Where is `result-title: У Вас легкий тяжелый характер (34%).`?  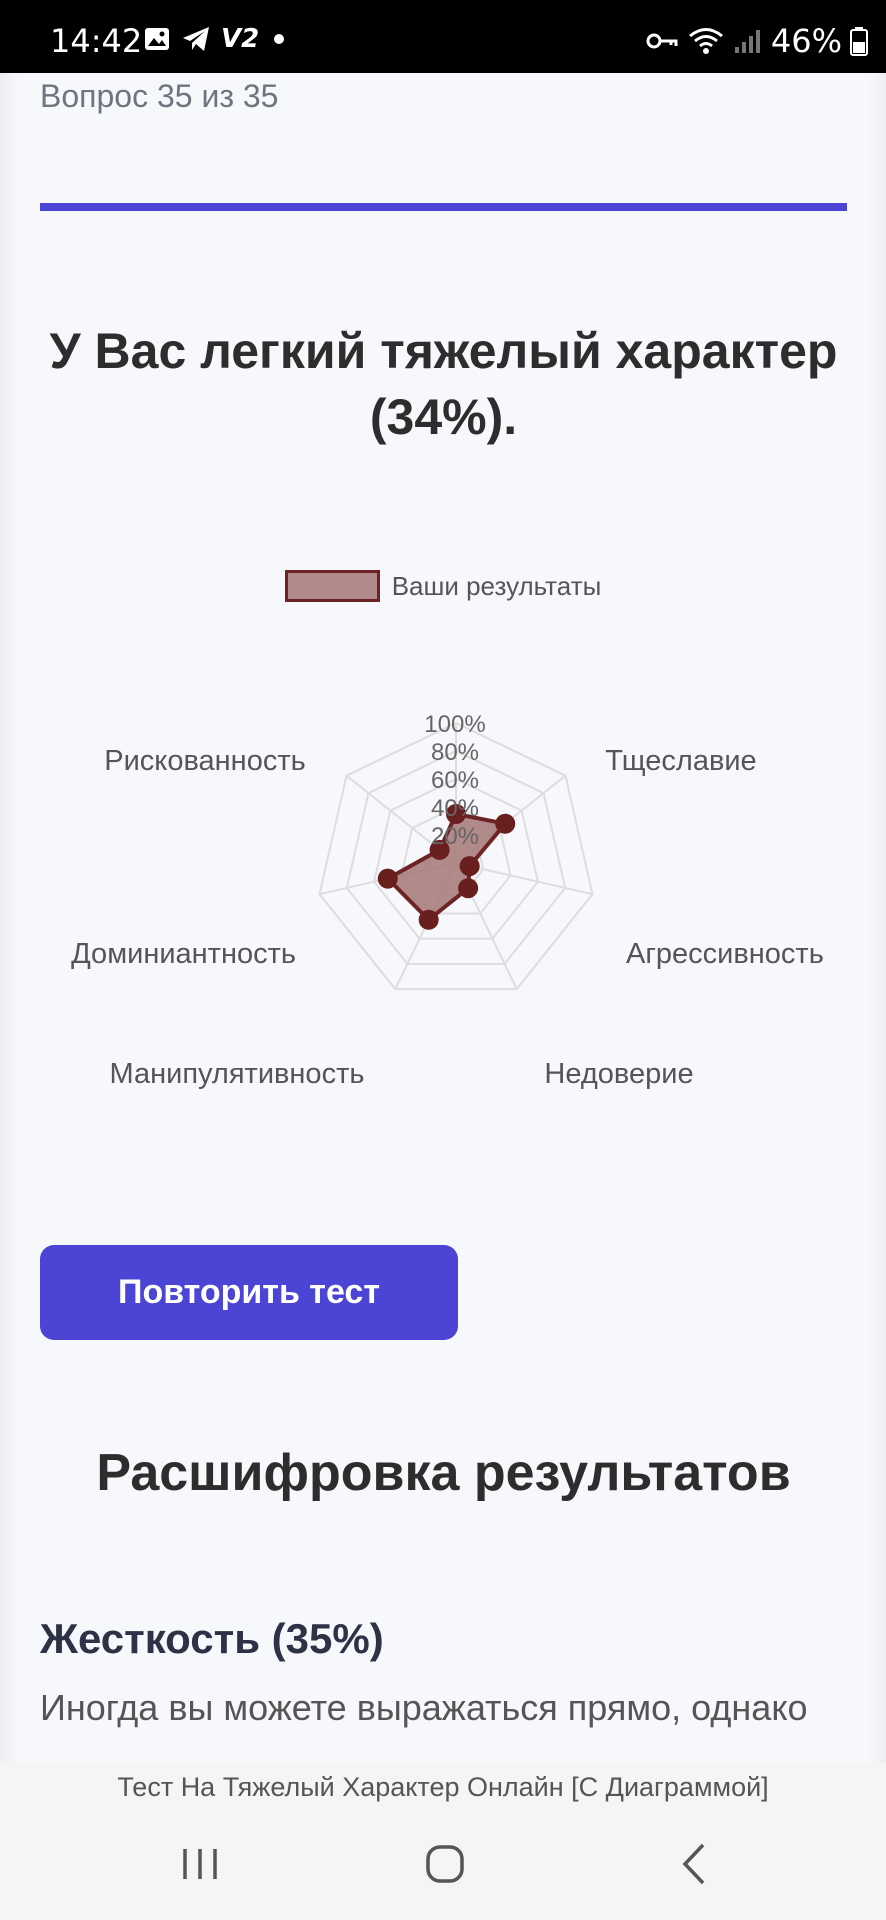
result-title: У Вас легкий тяжелый характер (34%). is located at coordinates (443, 384).